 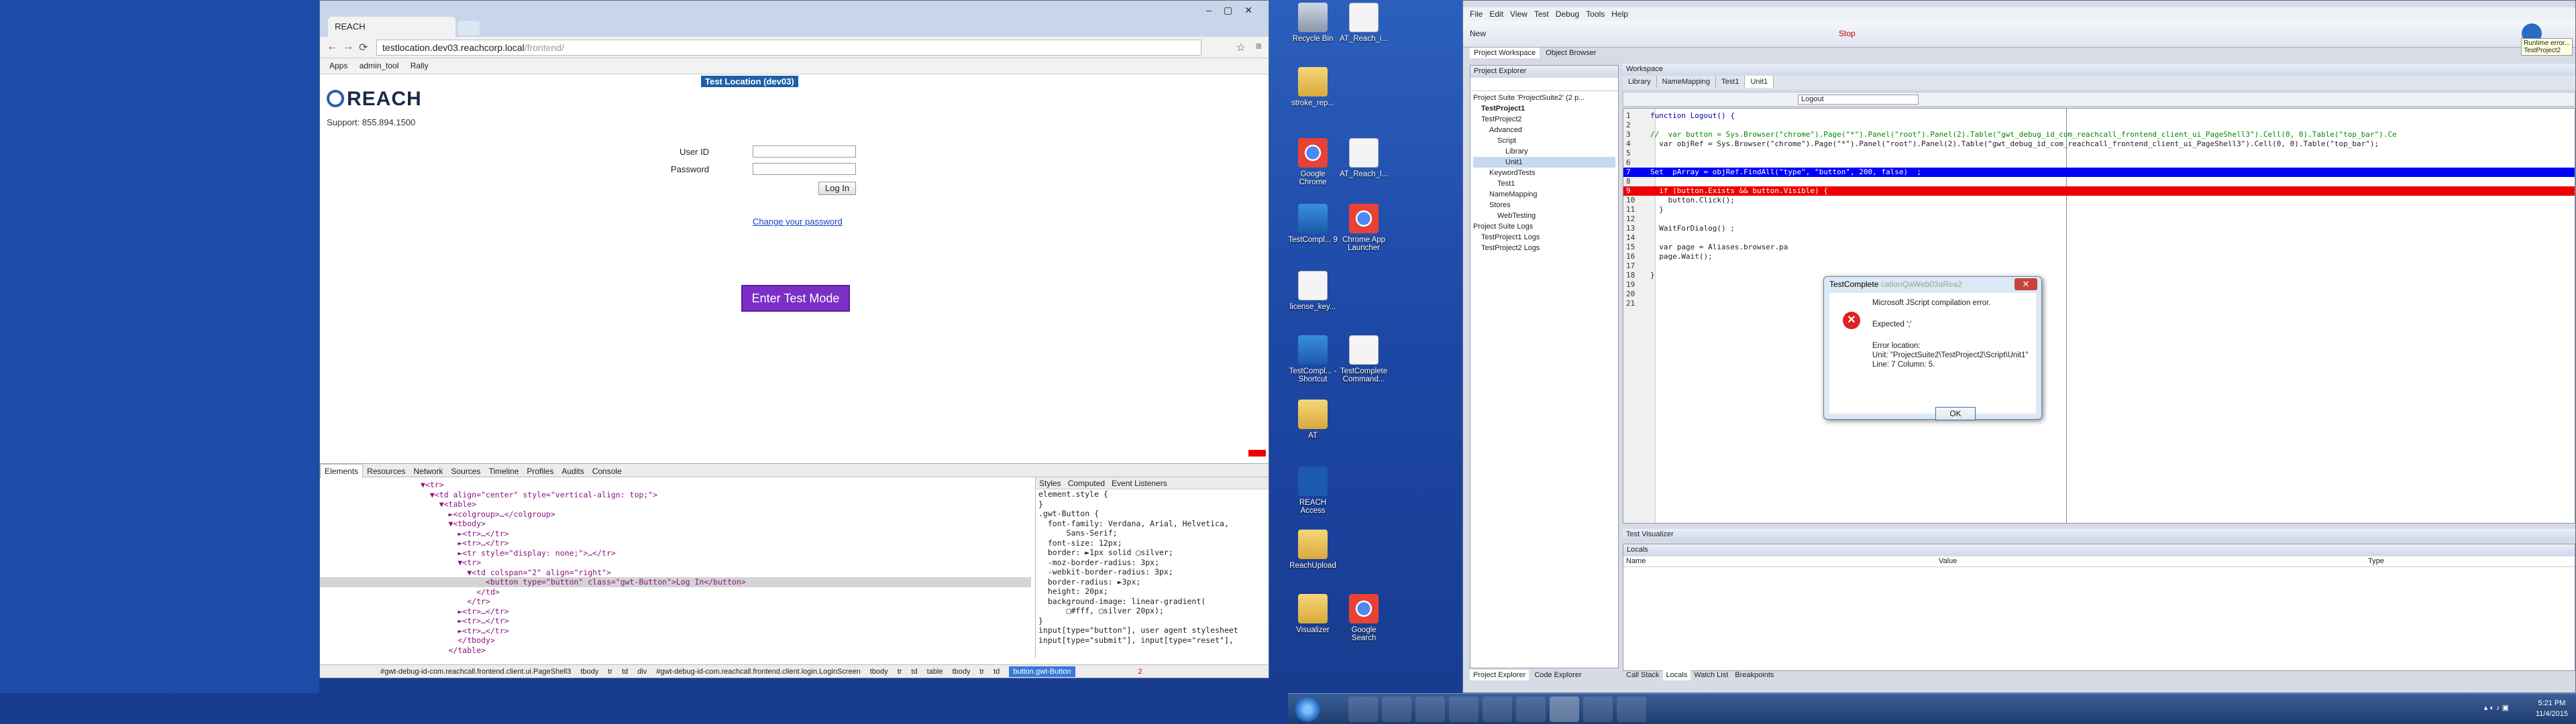 What do you see at coordinates (675, 504) in the screenshot?
I see `dom-line: ▼<table>` at bounding box center [675, 504].